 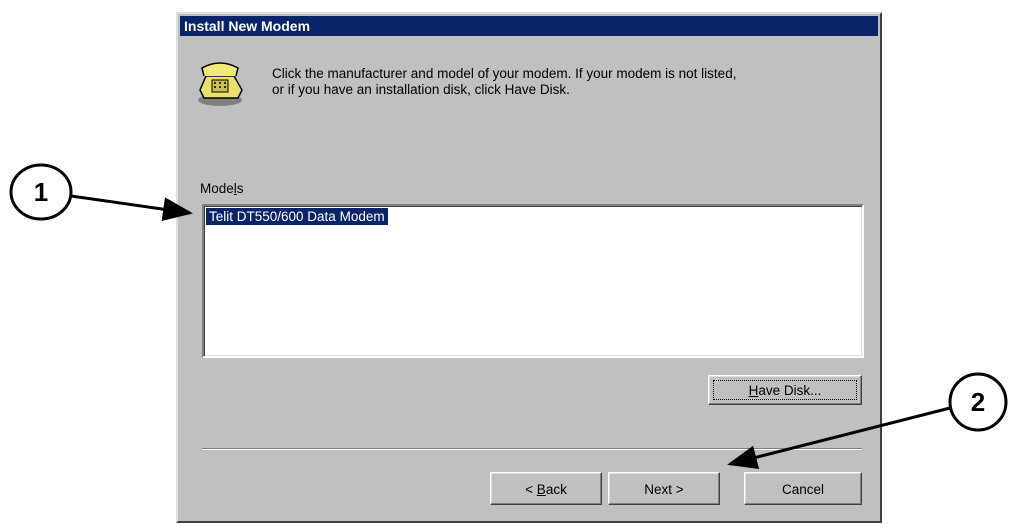 I want to click on callout-2-arrow, so click(x=839, y=437).